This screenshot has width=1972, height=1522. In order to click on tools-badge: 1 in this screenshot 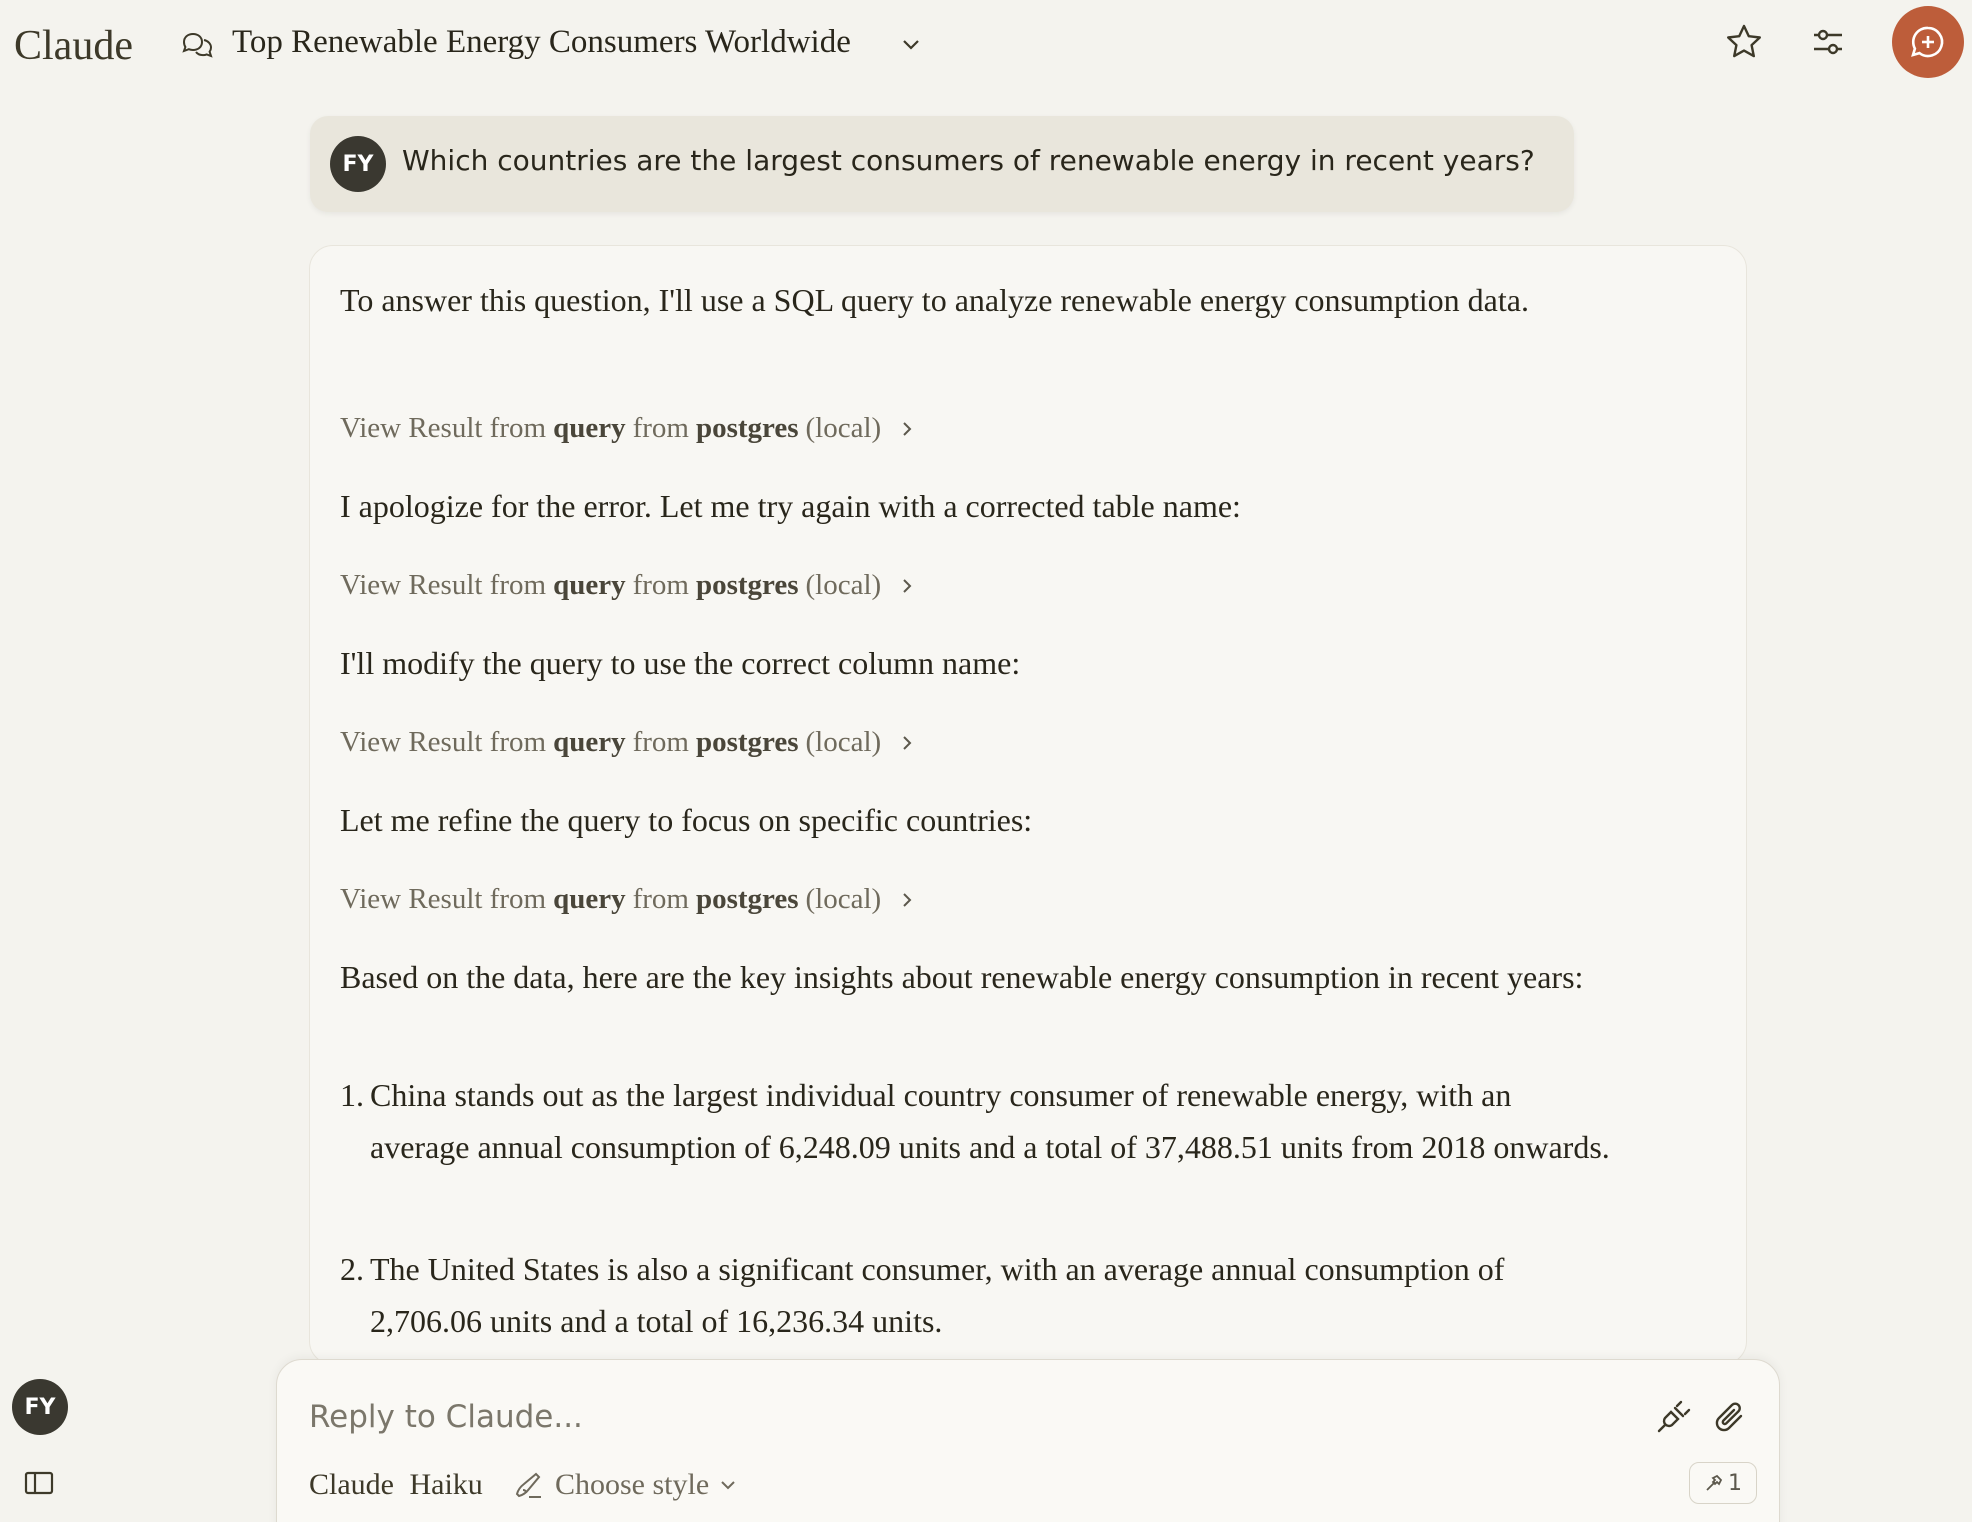, I will do `click(1723, 1483)`.